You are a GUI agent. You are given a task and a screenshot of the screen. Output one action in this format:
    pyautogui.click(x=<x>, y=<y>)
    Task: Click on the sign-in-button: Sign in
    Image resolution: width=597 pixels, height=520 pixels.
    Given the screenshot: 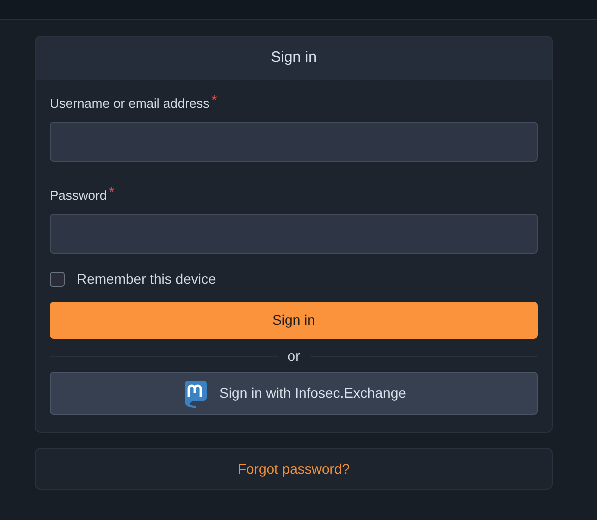 What is the action you would take?
    pyautogui.click(x=294, y=320)
    